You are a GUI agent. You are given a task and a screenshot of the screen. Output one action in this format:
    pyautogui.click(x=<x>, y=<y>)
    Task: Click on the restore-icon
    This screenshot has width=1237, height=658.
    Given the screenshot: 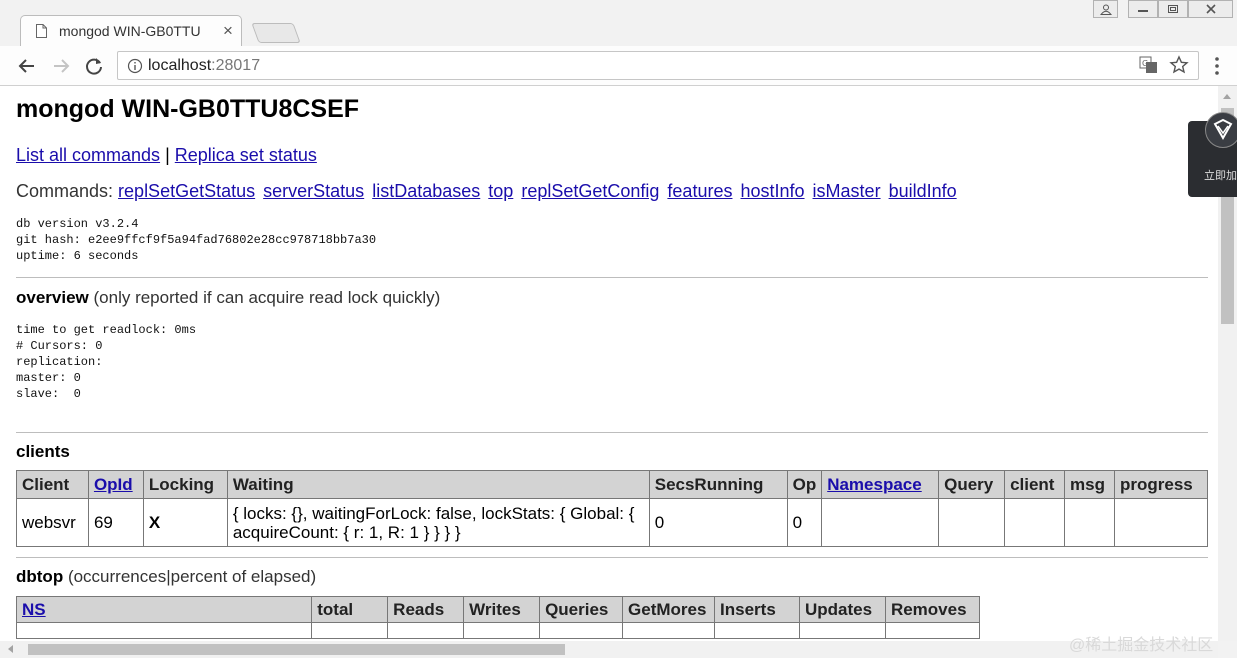 What is the action you would take?
    pyautogui.click(x=1173, y=9)
    